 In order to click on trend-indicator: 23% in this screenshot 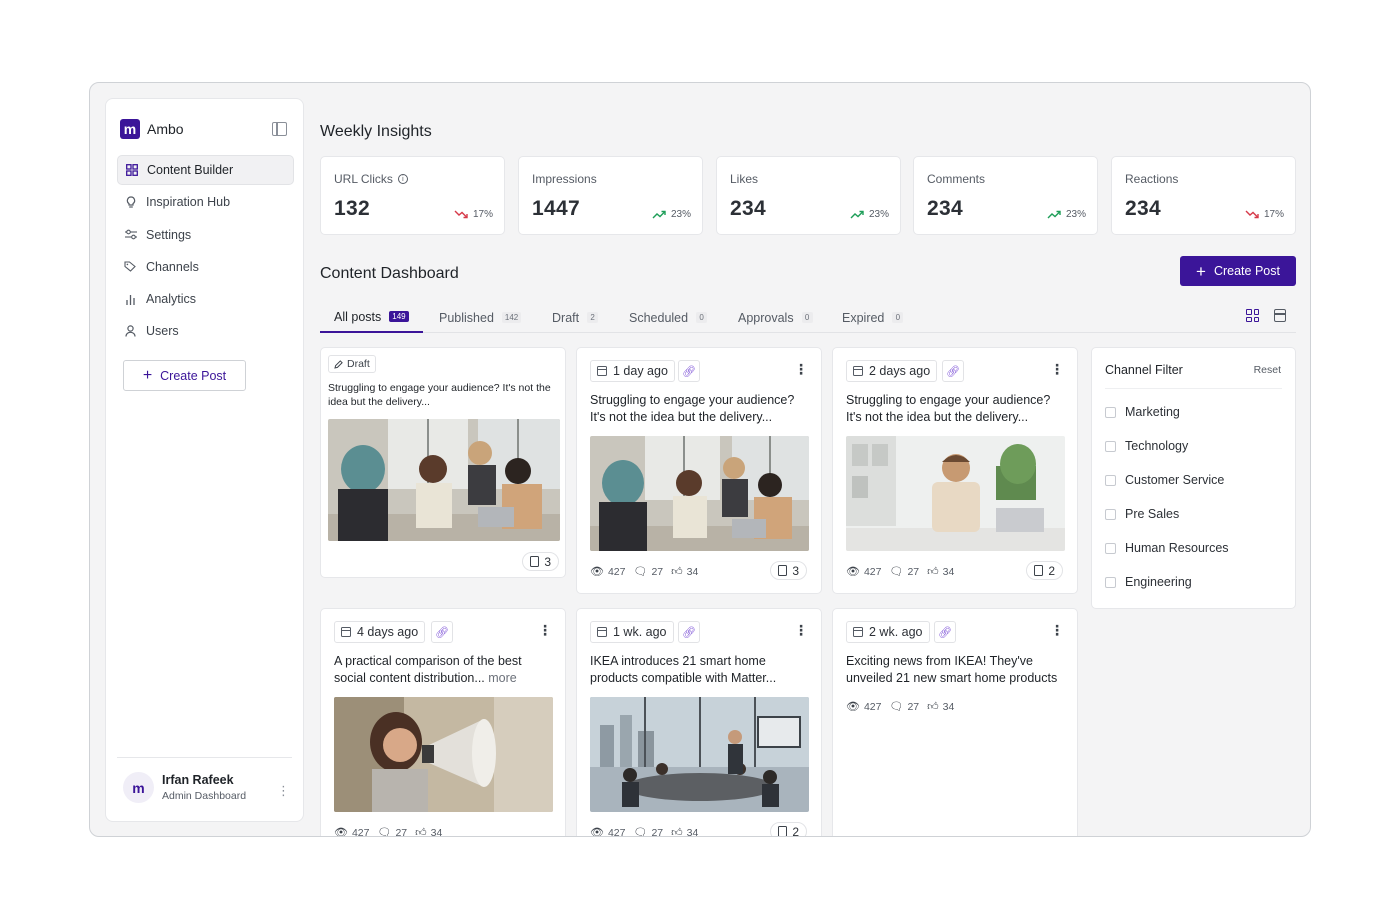, I will do `click(1066, 214)`.